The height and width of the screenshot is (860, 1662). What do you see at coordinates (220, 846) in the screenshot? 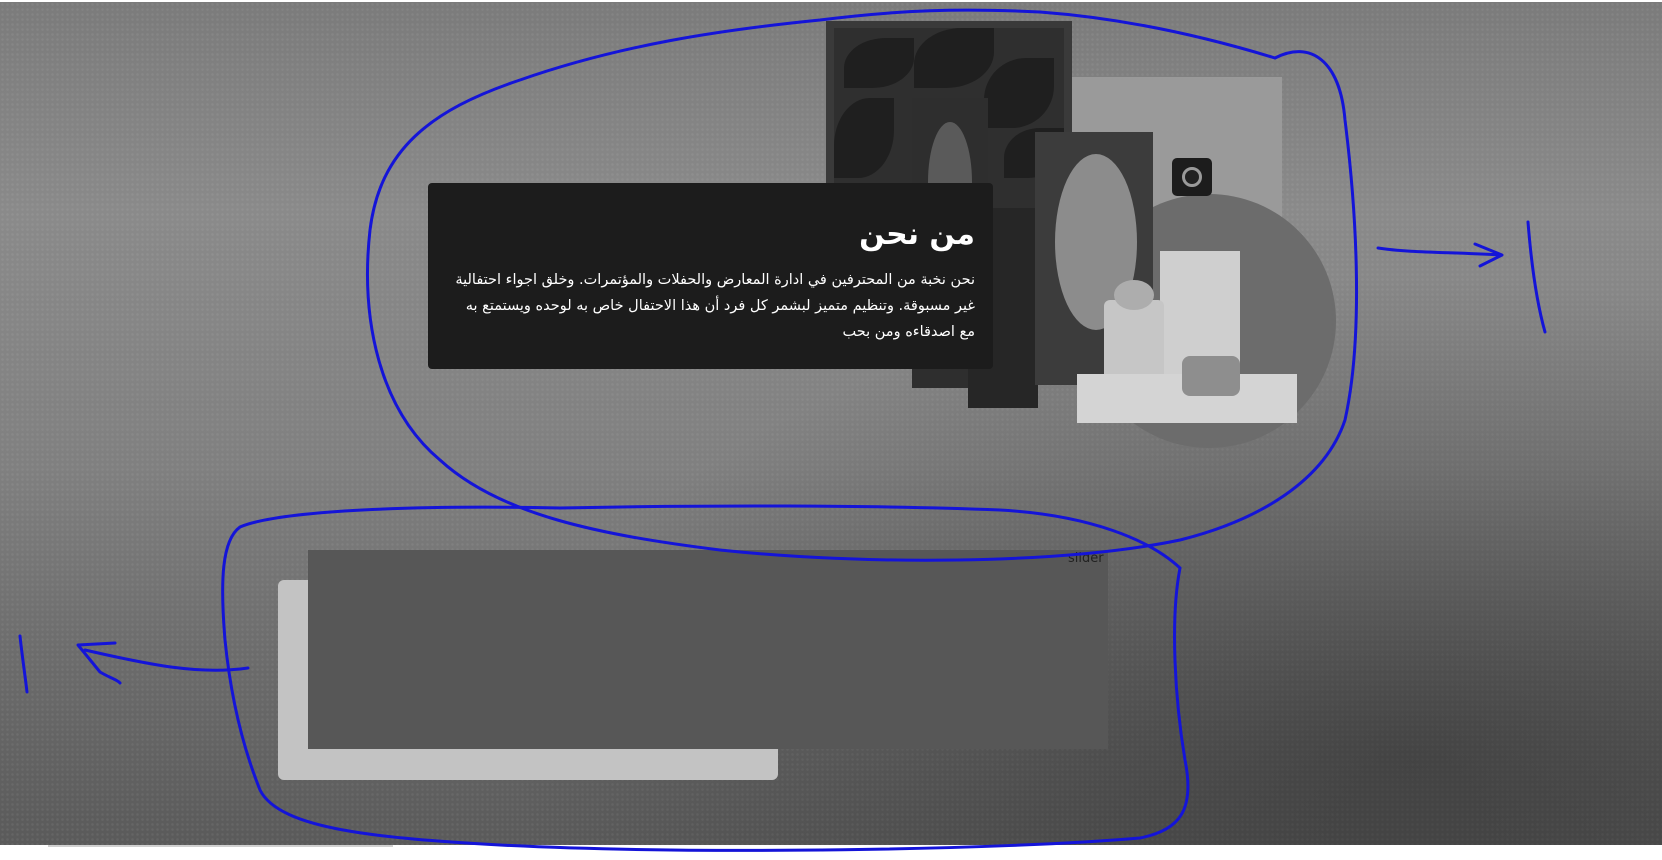
I see `bottom-divider` at bounding box center [220, 846].